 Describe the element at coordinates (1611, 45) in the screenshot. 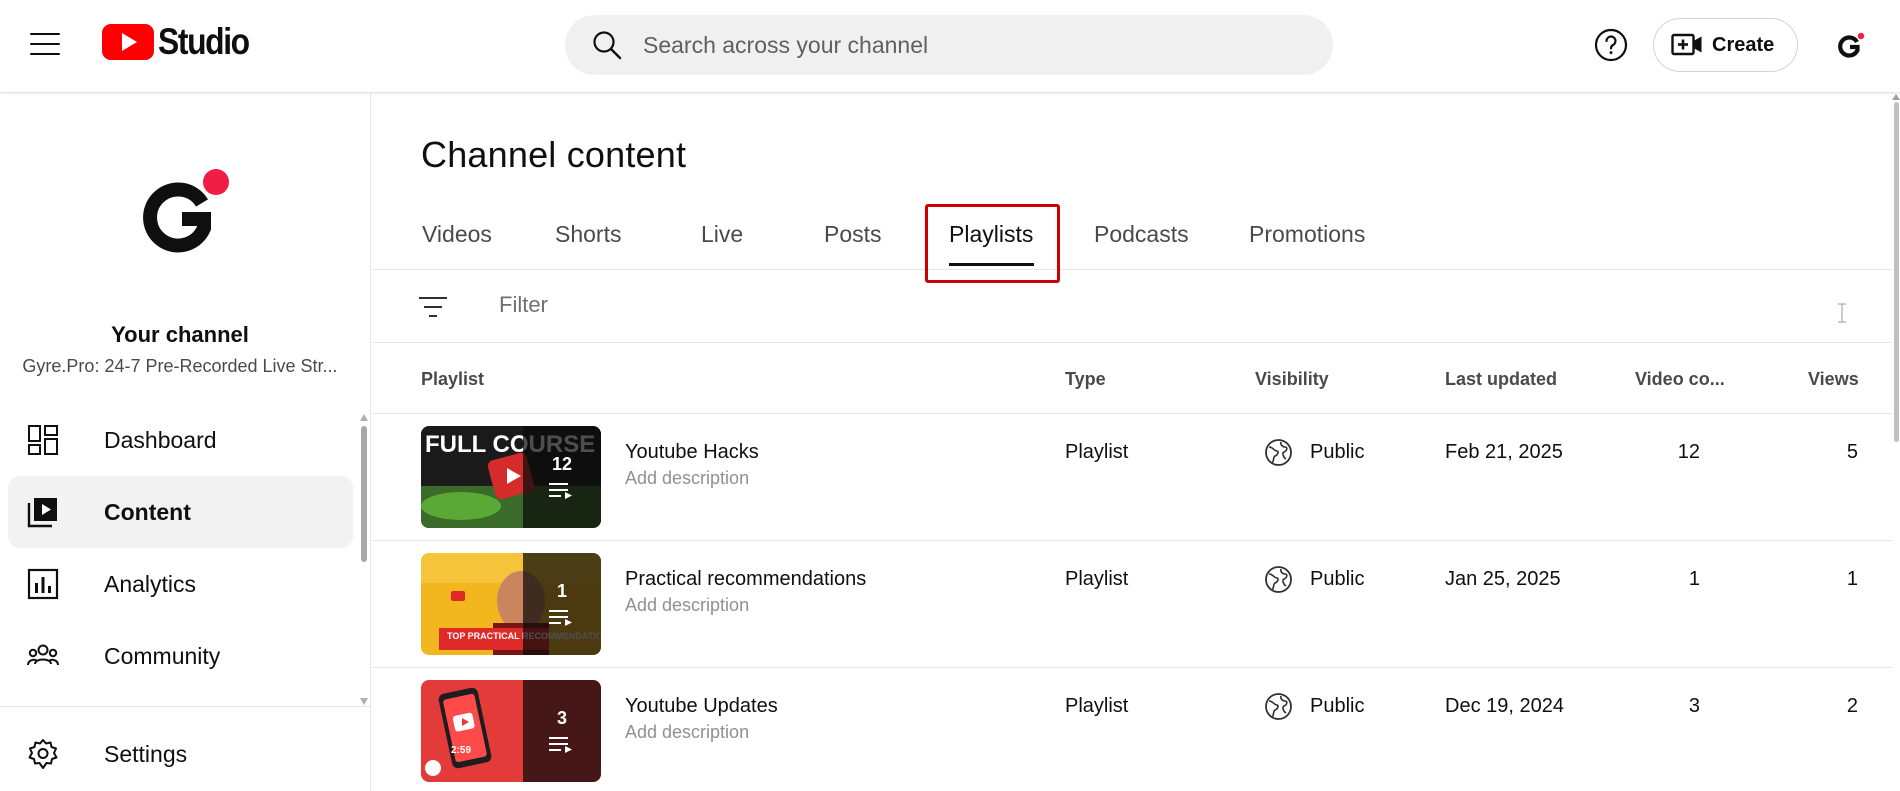

I see `help-icon` at that location.